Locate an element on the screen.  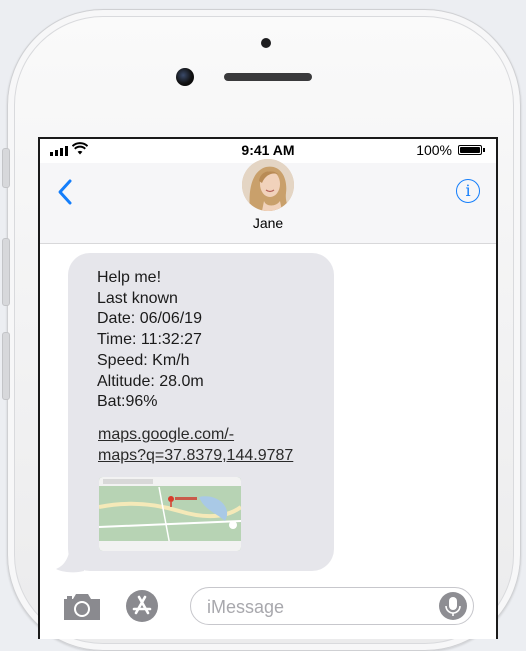
earpiece-speaker is located at coordinates (268, 77).